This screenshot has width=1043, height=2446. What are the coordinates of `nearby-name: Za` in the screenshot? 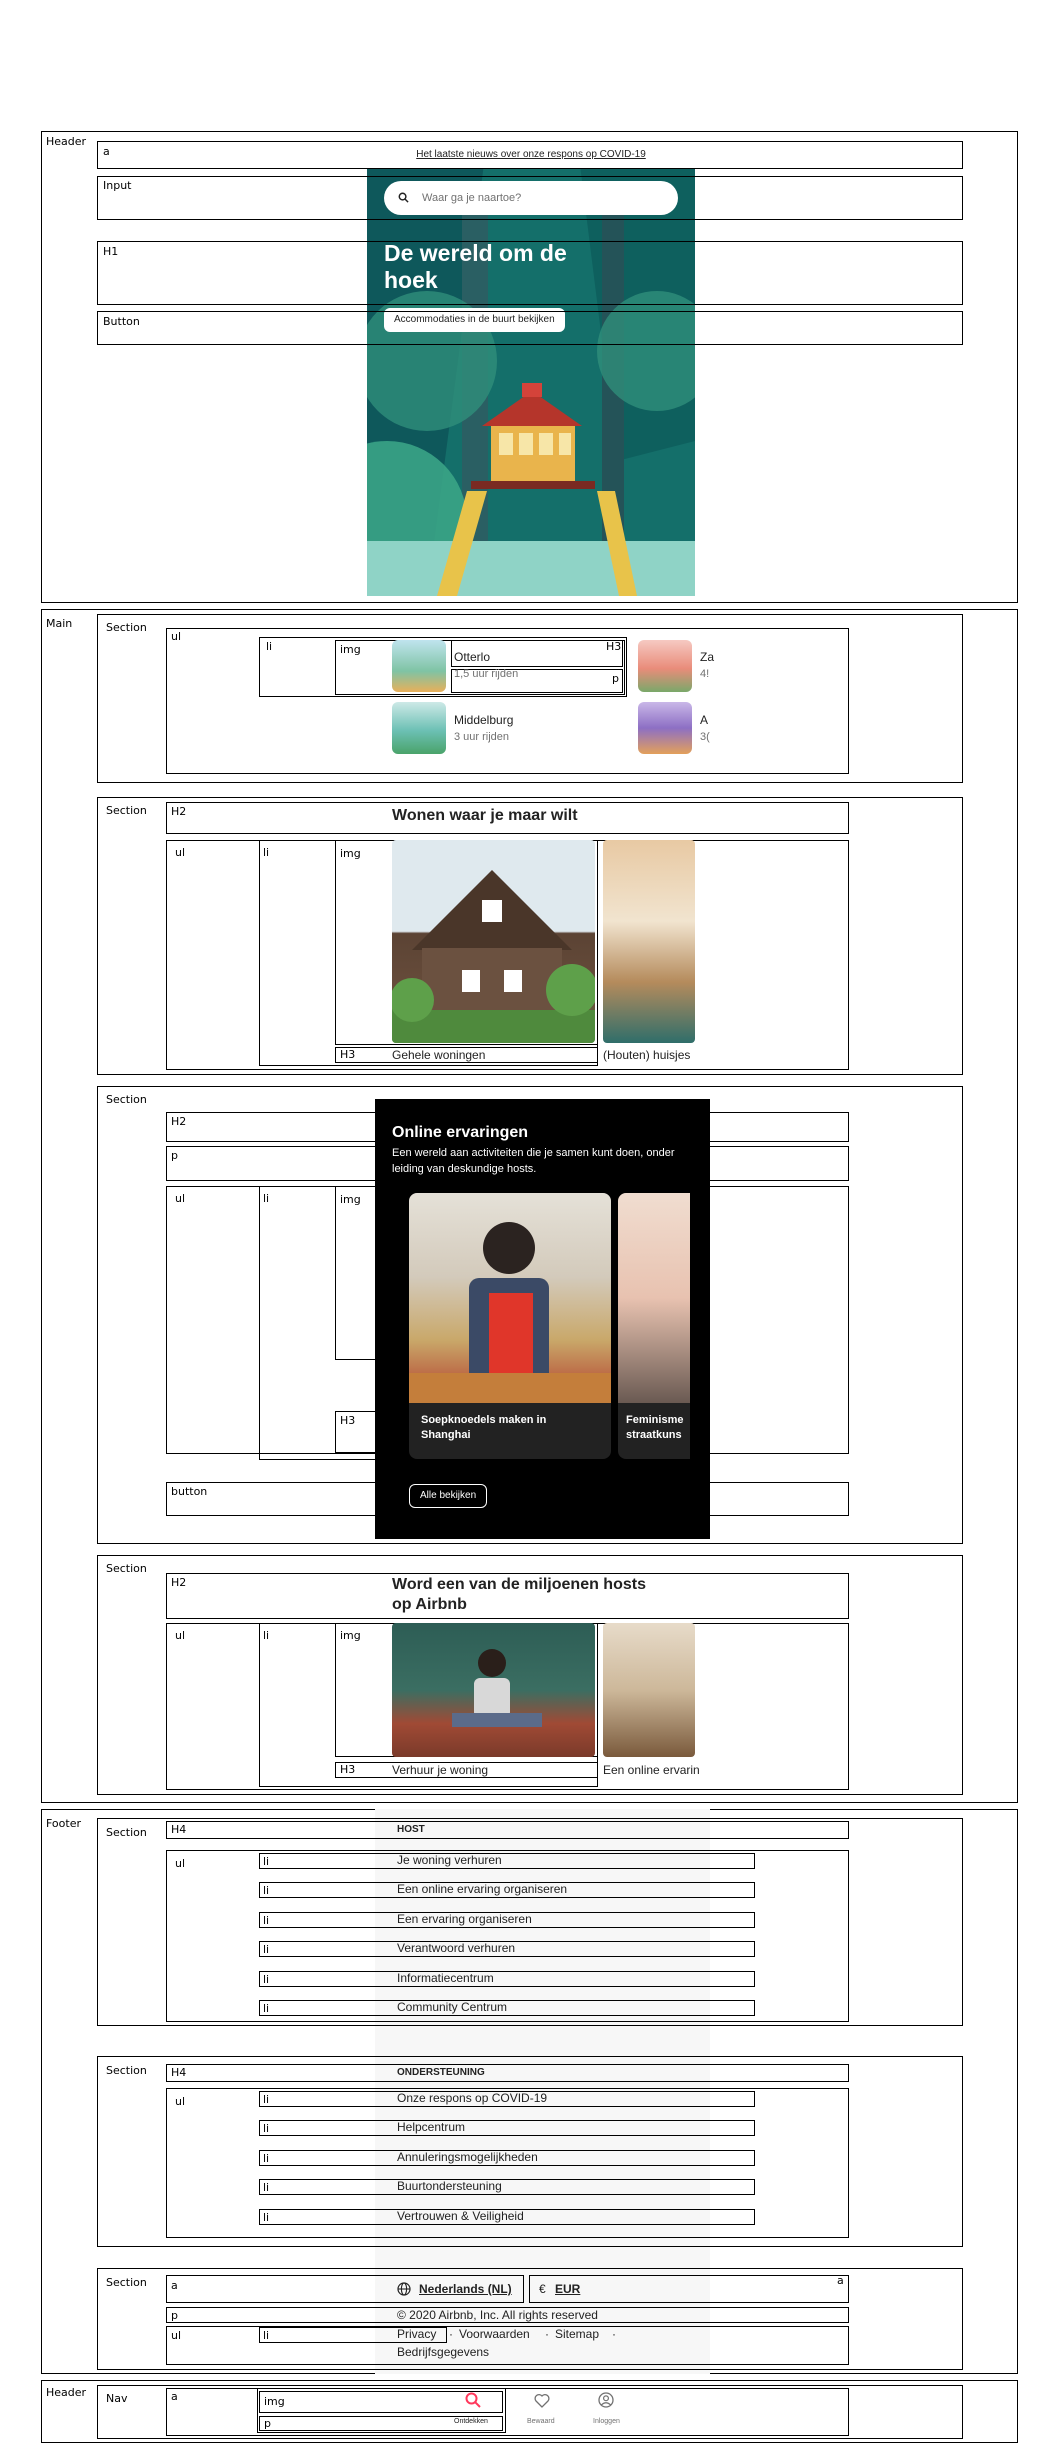 It's located at (707, 657).